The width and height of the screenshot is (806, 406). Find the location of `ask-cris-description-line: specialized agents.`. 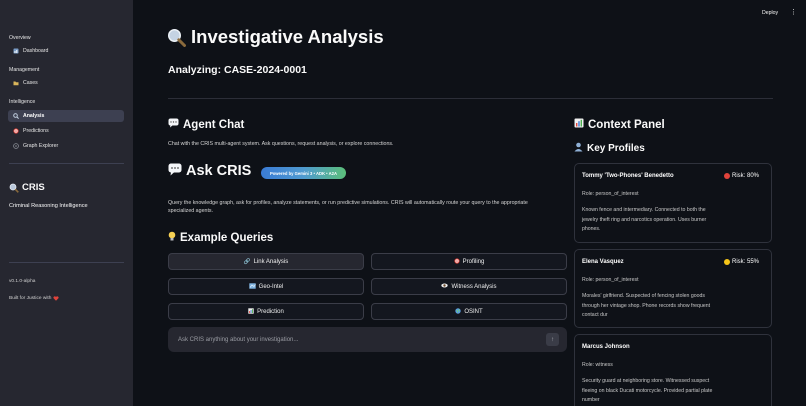

ask-cris-description-line: specialized agents. is located at coordinates (191, 211).